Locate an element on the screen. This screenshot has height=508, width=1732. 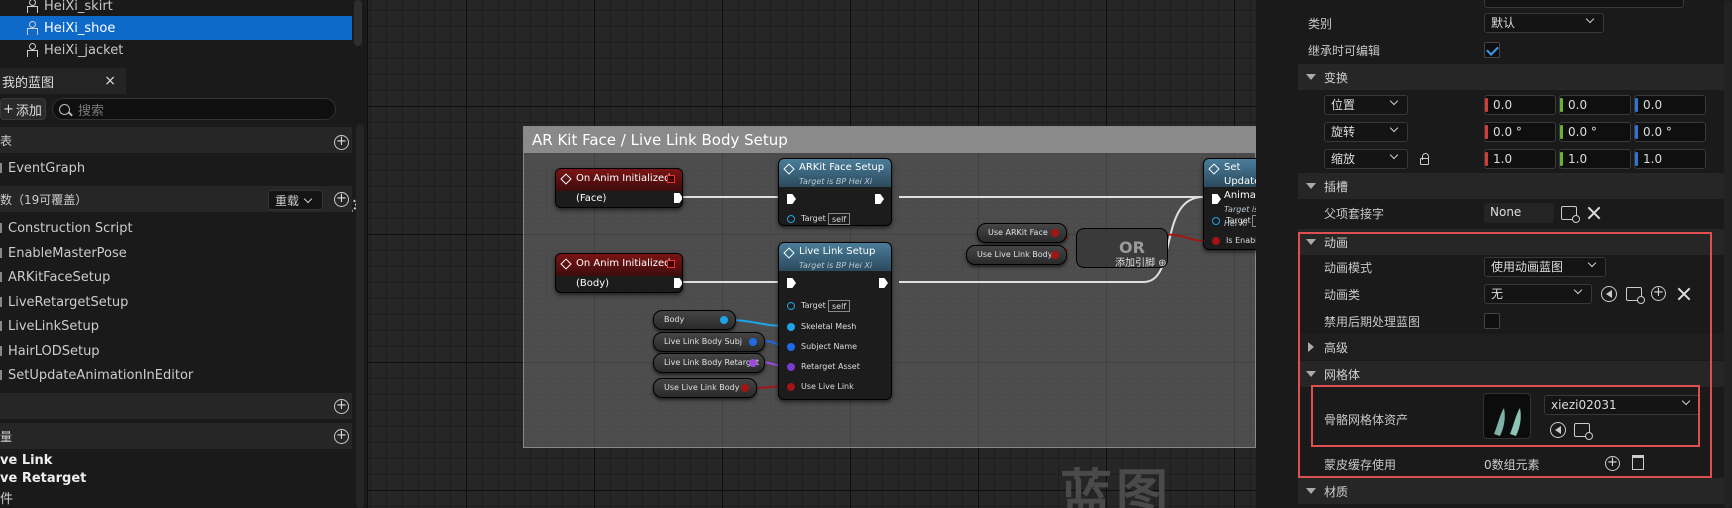
rotation-z: 0.0 ° is located at coordinates (1670, 132).